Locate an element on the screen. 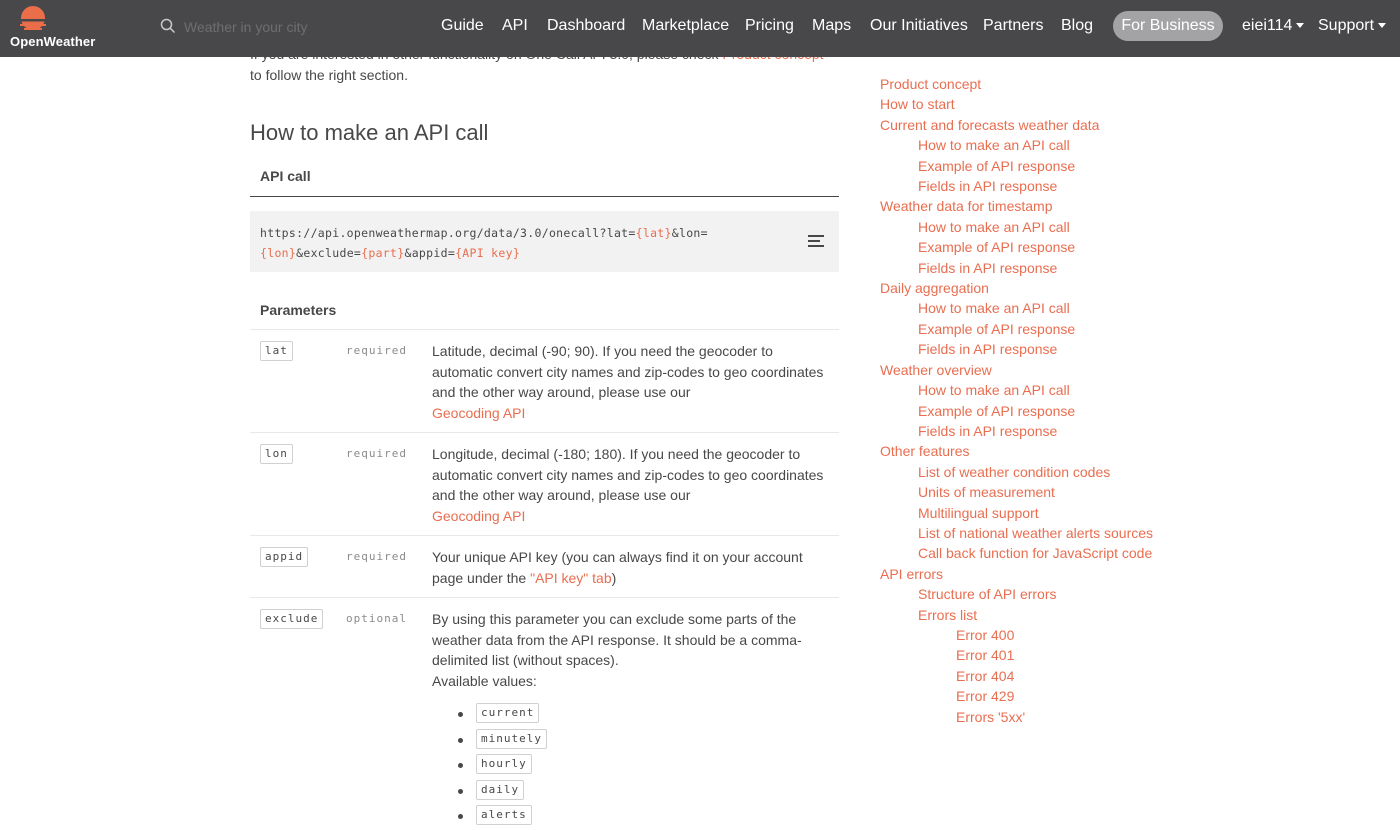 This screenshot has width=1400, height=831. nav-guide: Guide is located at coordinates (462, 26).